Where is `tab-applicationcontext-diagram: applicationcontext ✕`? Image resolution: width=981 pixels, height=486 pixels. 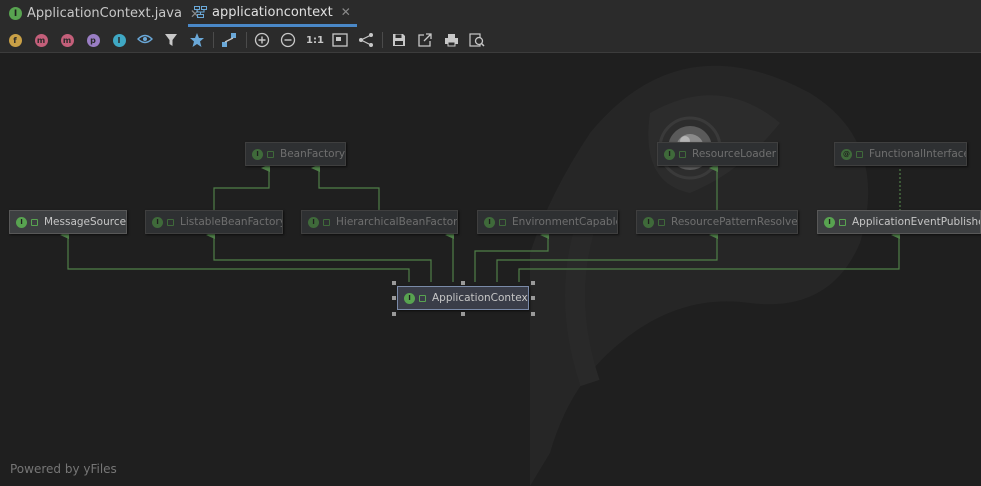
tab-applicationcontext-diagram: applicationcontext ✕ is located at coordinates (272, 13).